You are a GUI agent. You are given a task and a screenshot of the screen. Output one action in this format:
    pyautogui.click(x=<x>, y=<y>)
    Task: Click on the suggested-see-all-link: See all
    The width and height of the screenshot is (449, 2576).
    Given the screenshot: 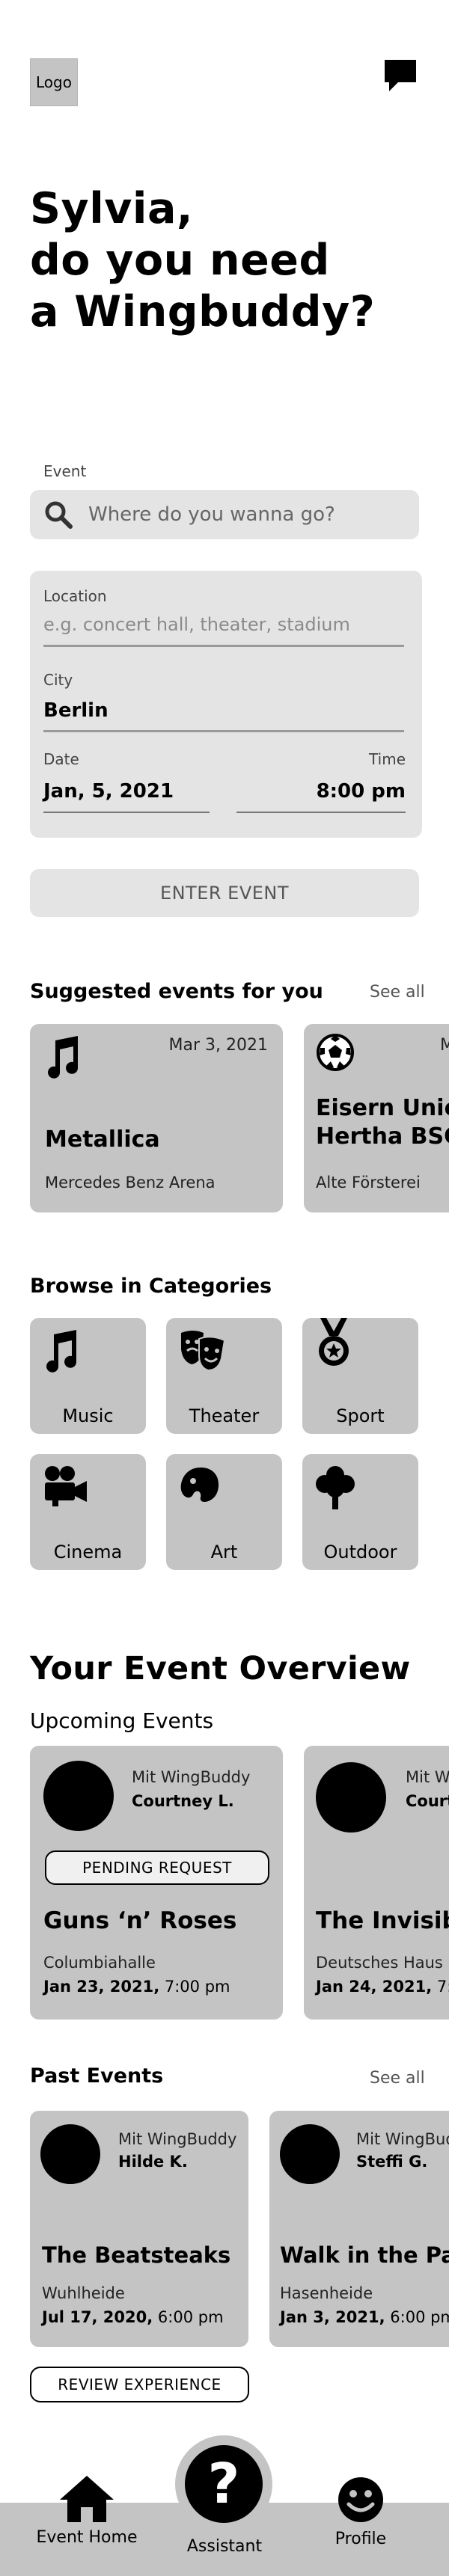 What is the action you would take?
    pyautogui.click(x=397, y=992)
    